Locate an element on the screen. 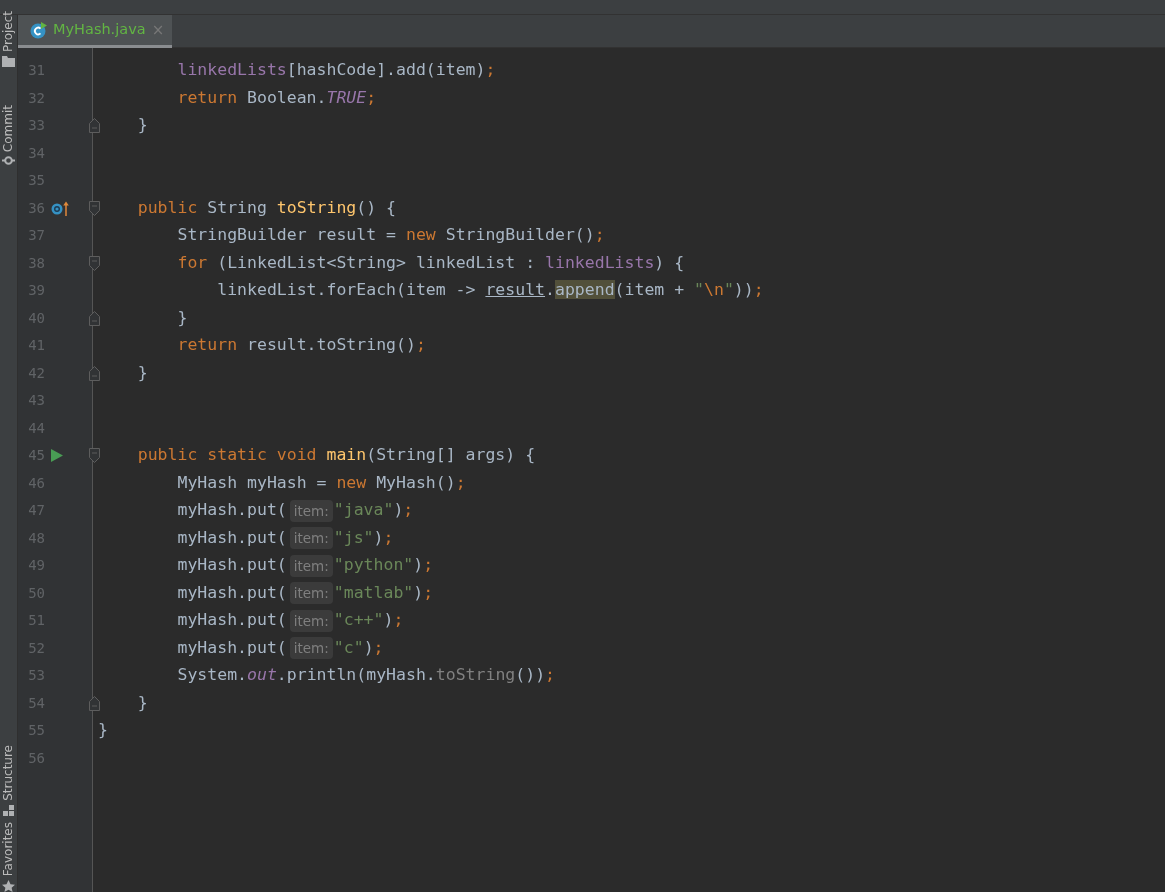 This screenshot has height=892, width=1165. code-text: for (LinkedList<String> linkedList : linkedLists) { is located at coordinates (430, 262).